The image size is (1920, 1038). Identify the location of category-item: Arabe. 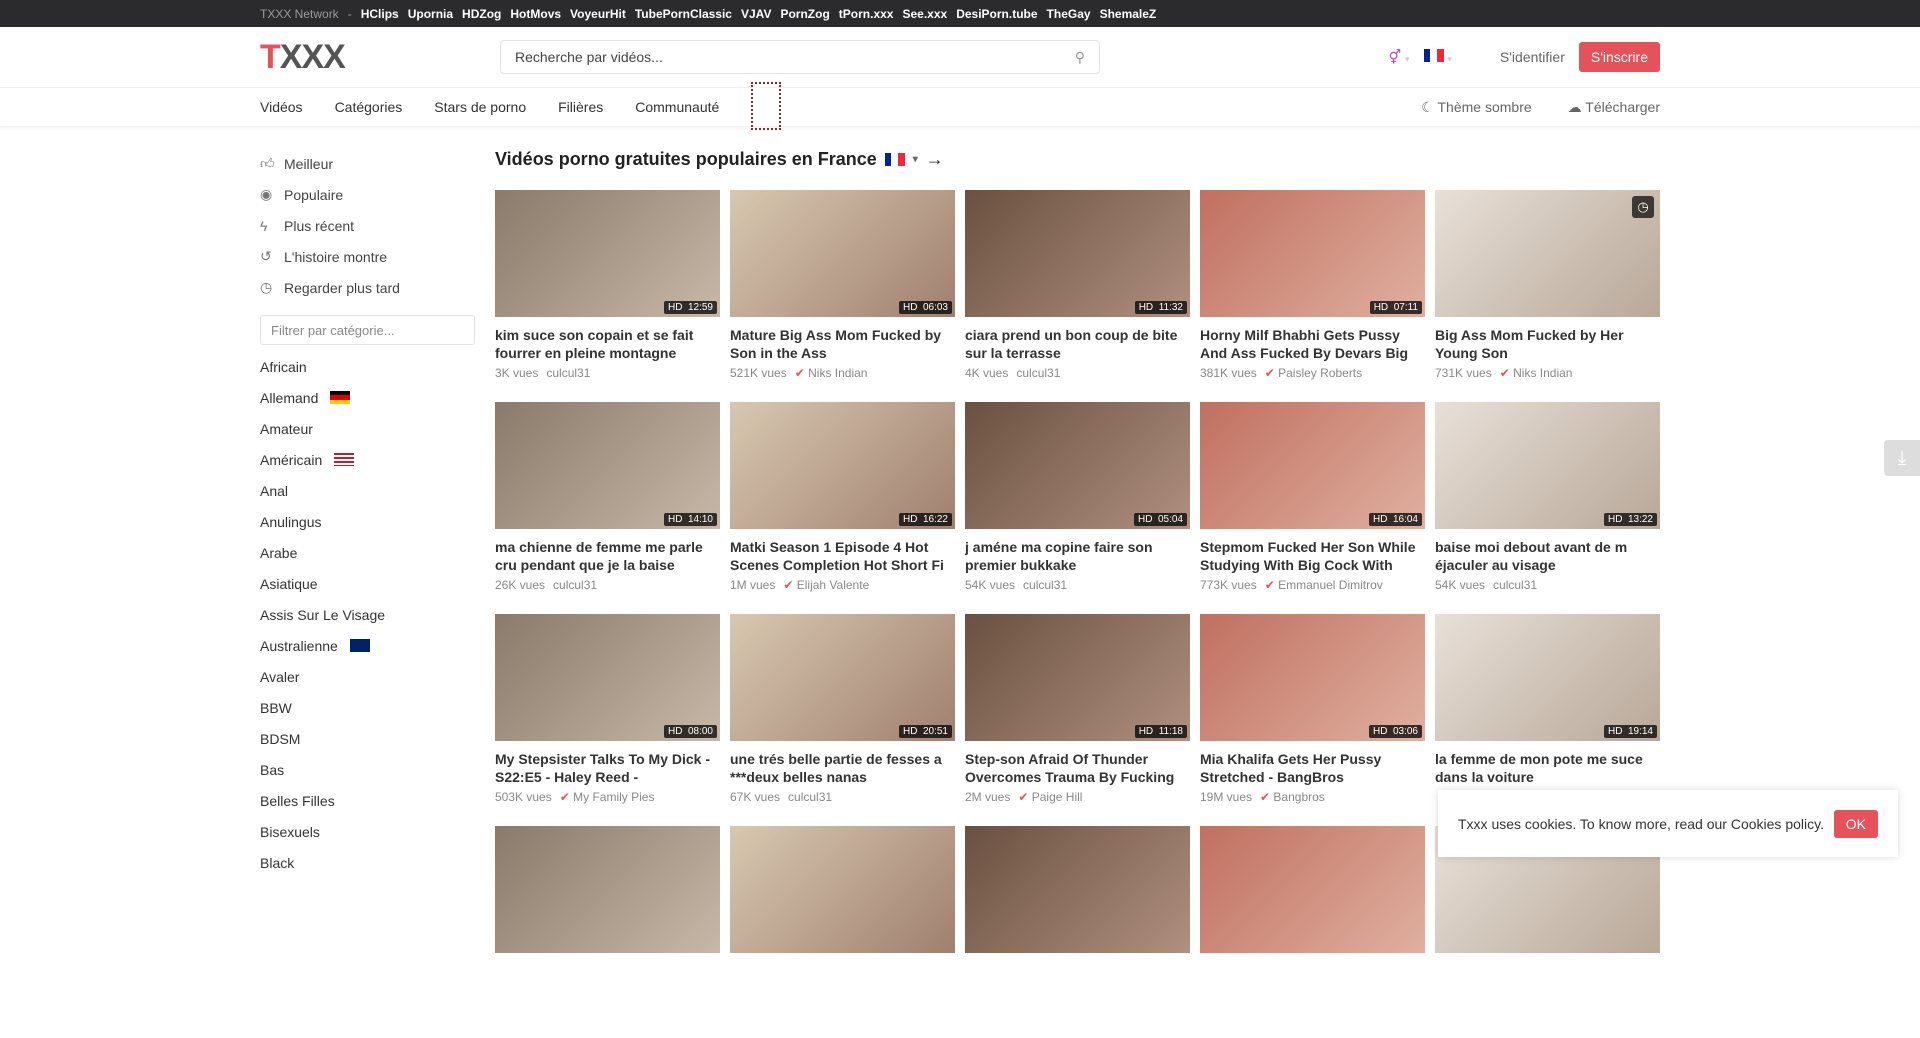
(367, 552).